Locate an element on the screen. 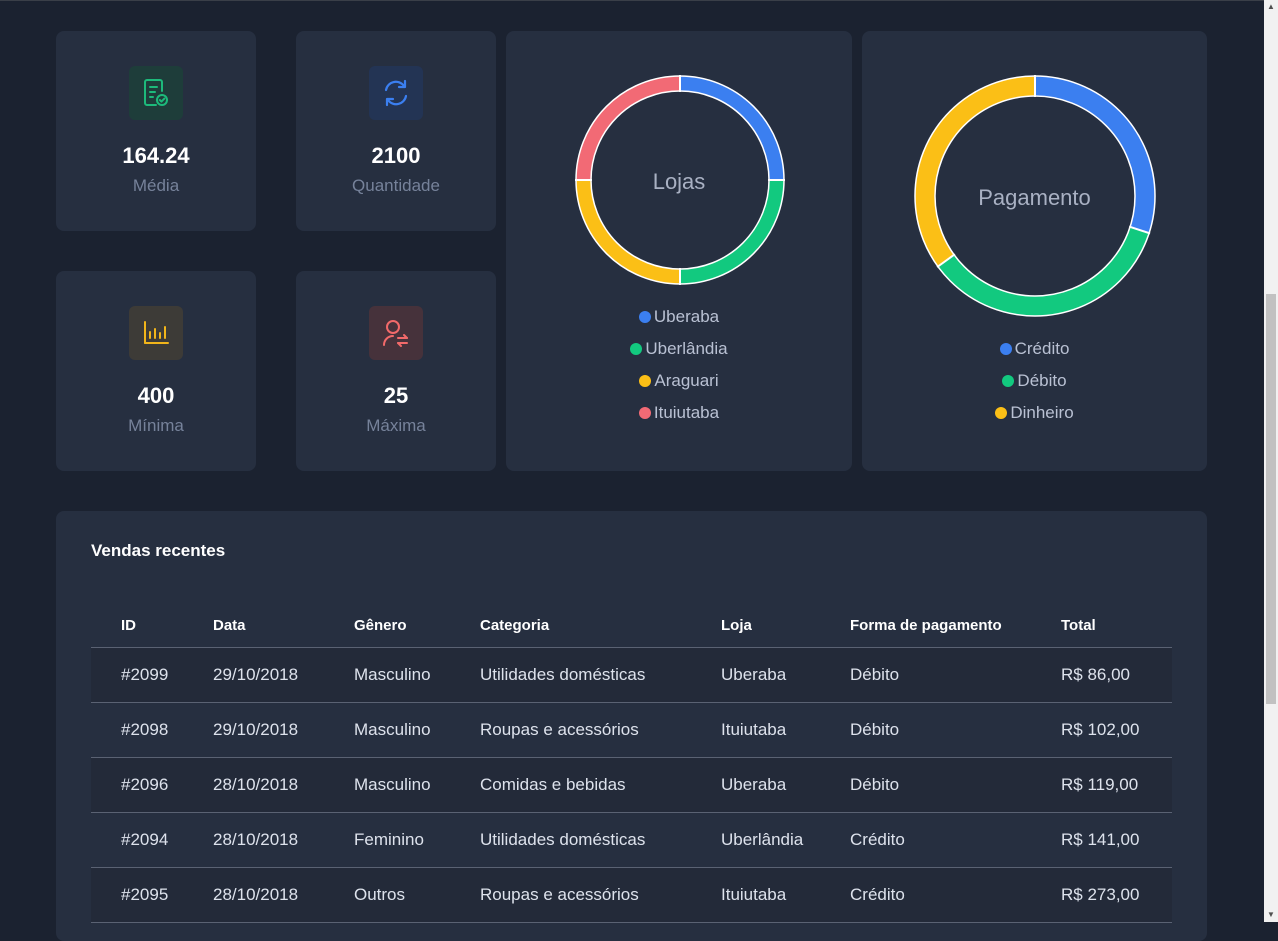 This screenshot has height=941, width=1278. legend-label: Araguari is located at coordinates (686, 380).